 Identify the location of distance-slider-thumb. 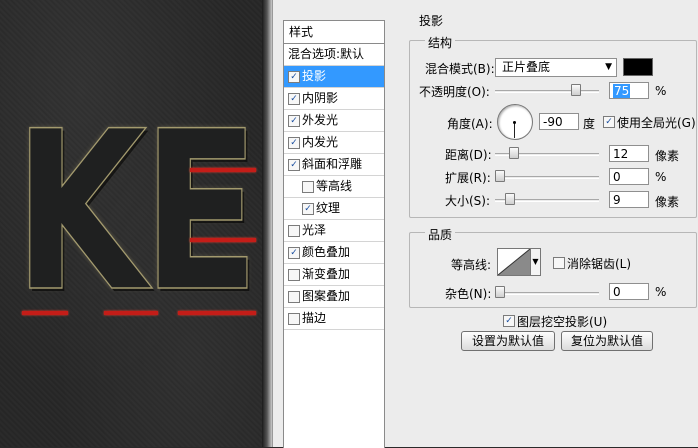
(514, 153).